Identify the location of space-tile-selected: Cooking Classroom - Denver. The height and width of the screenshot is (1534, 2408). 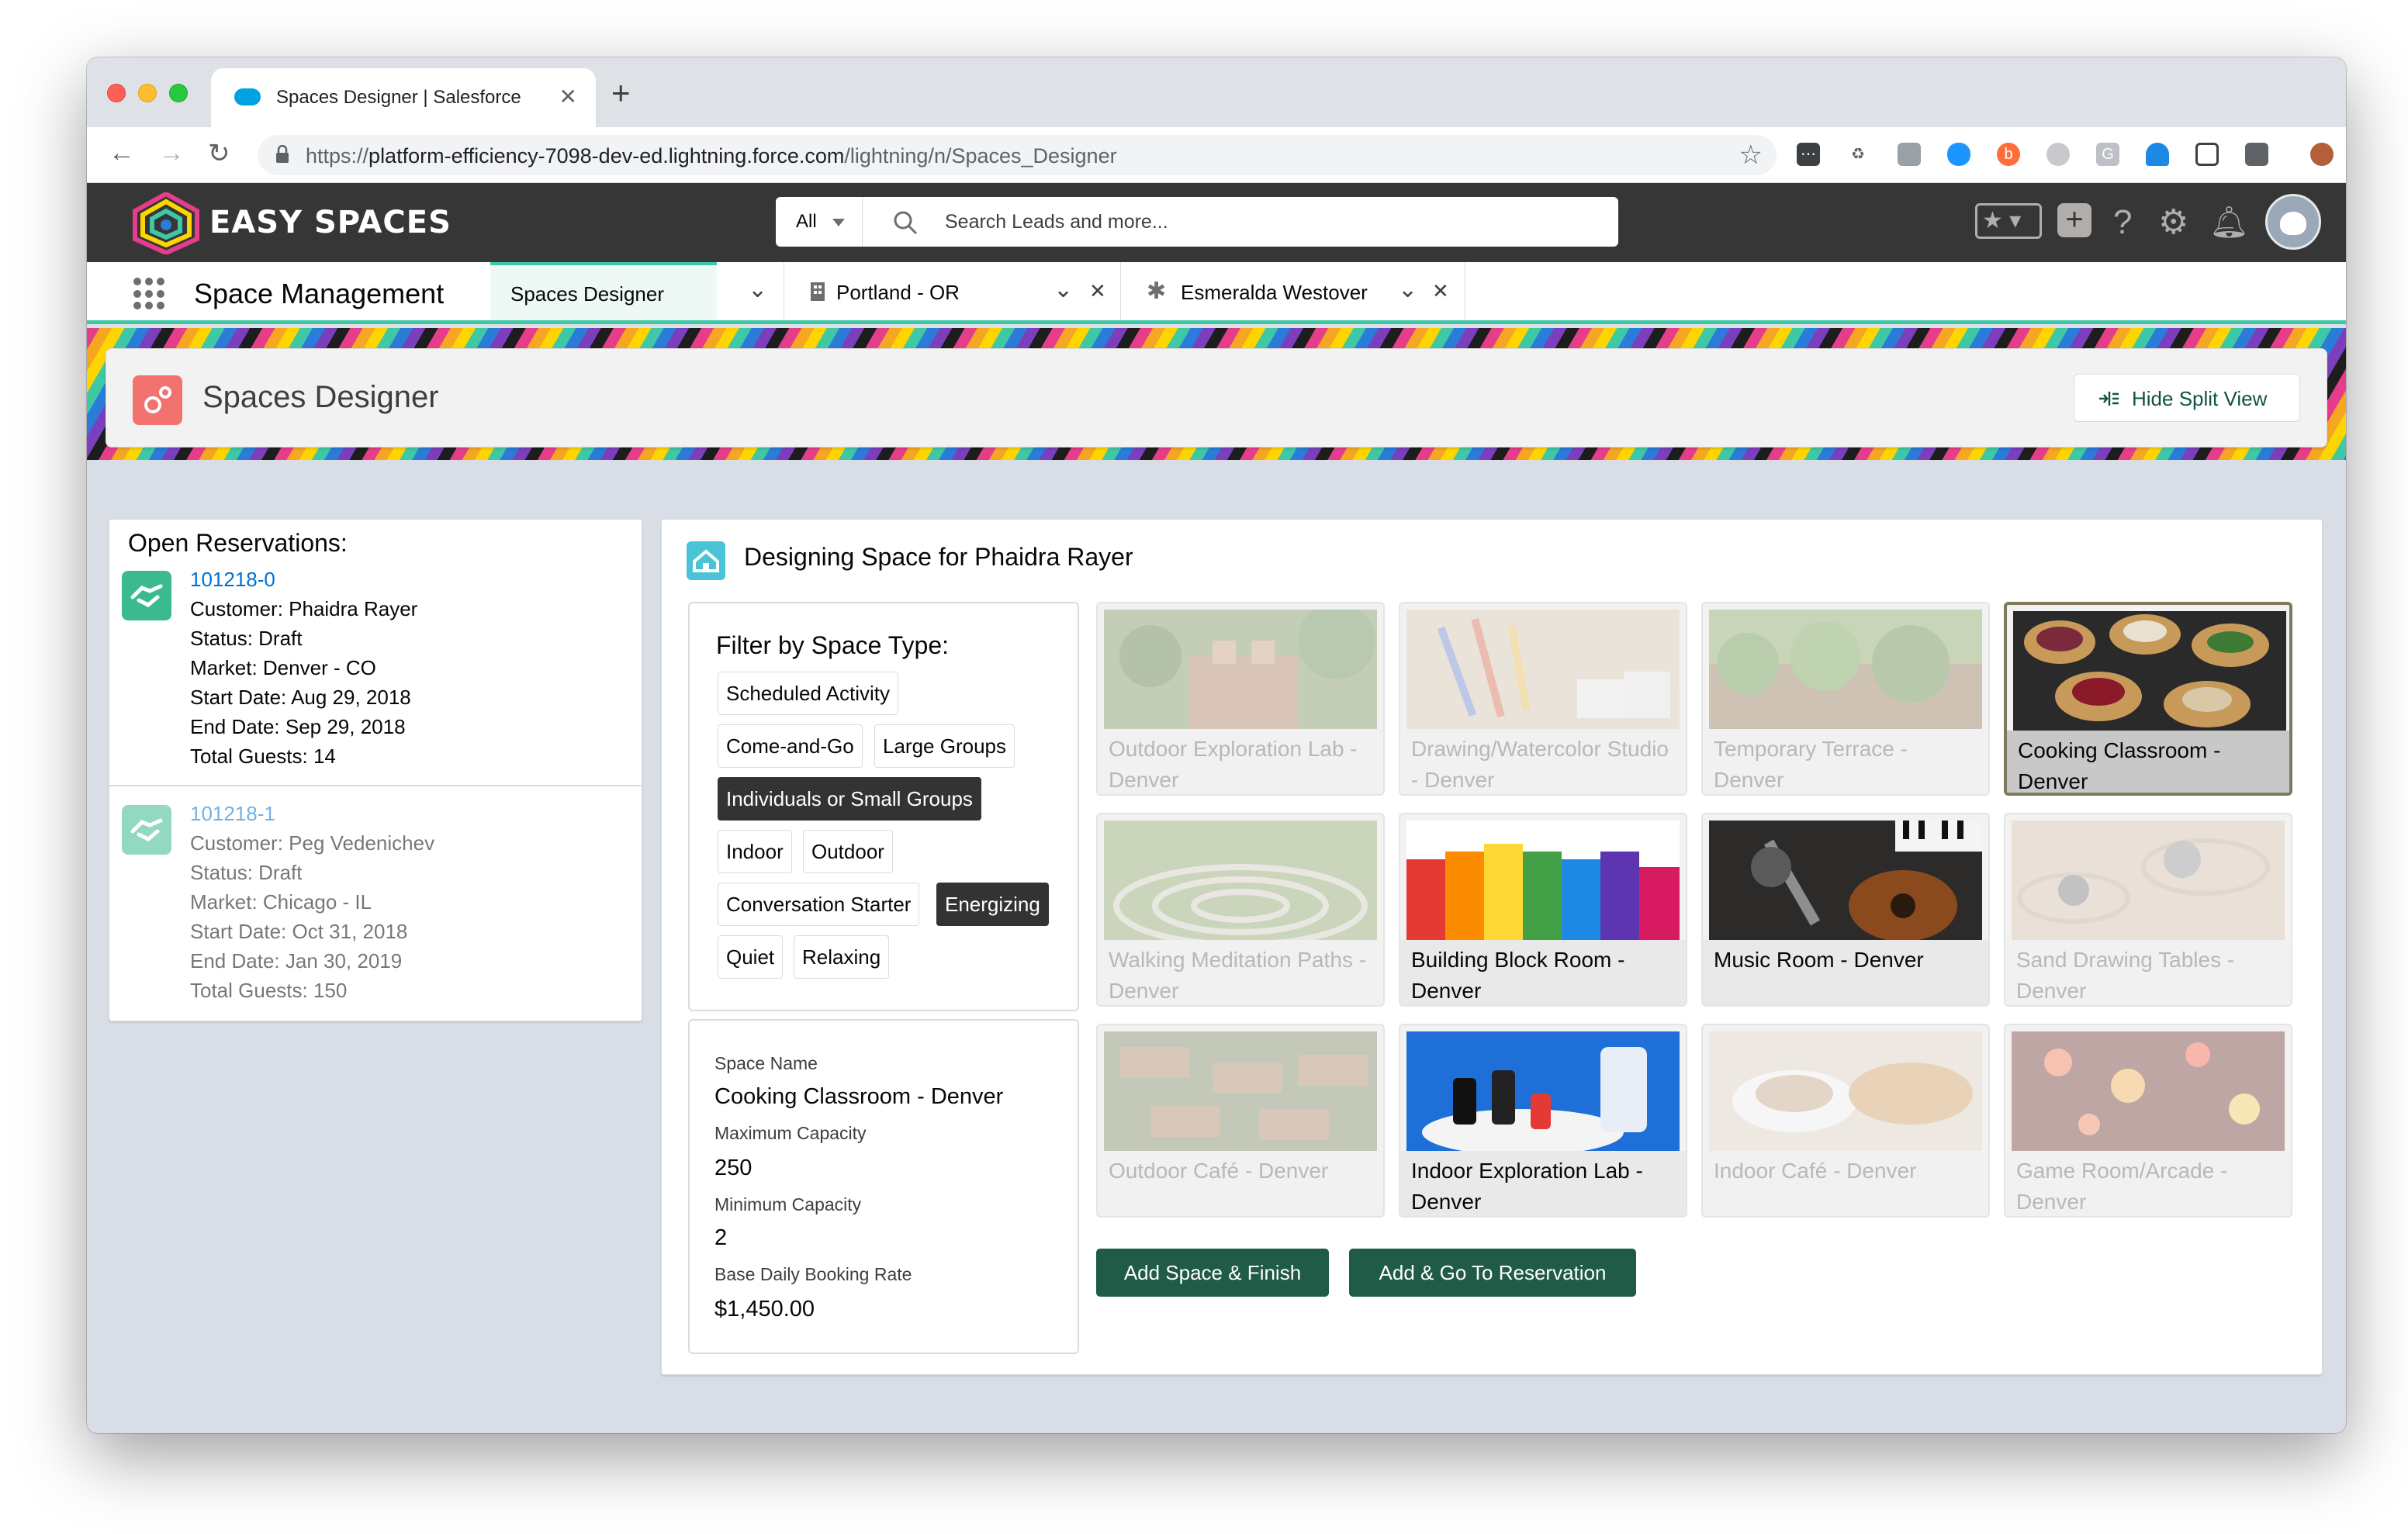
(2148, 699).